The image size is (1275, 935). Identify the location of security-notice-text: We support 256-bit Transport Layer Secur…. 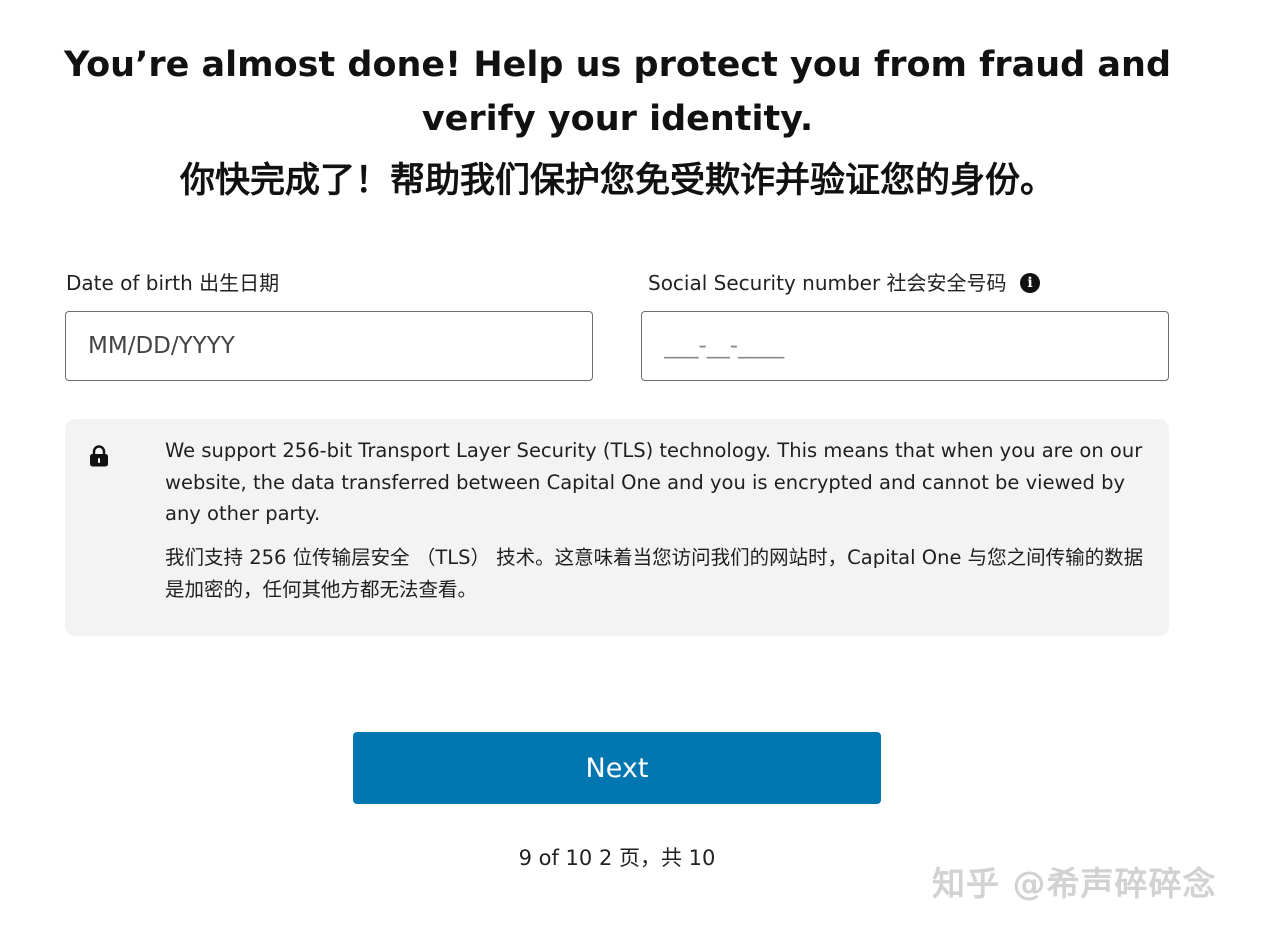
(654, 482).